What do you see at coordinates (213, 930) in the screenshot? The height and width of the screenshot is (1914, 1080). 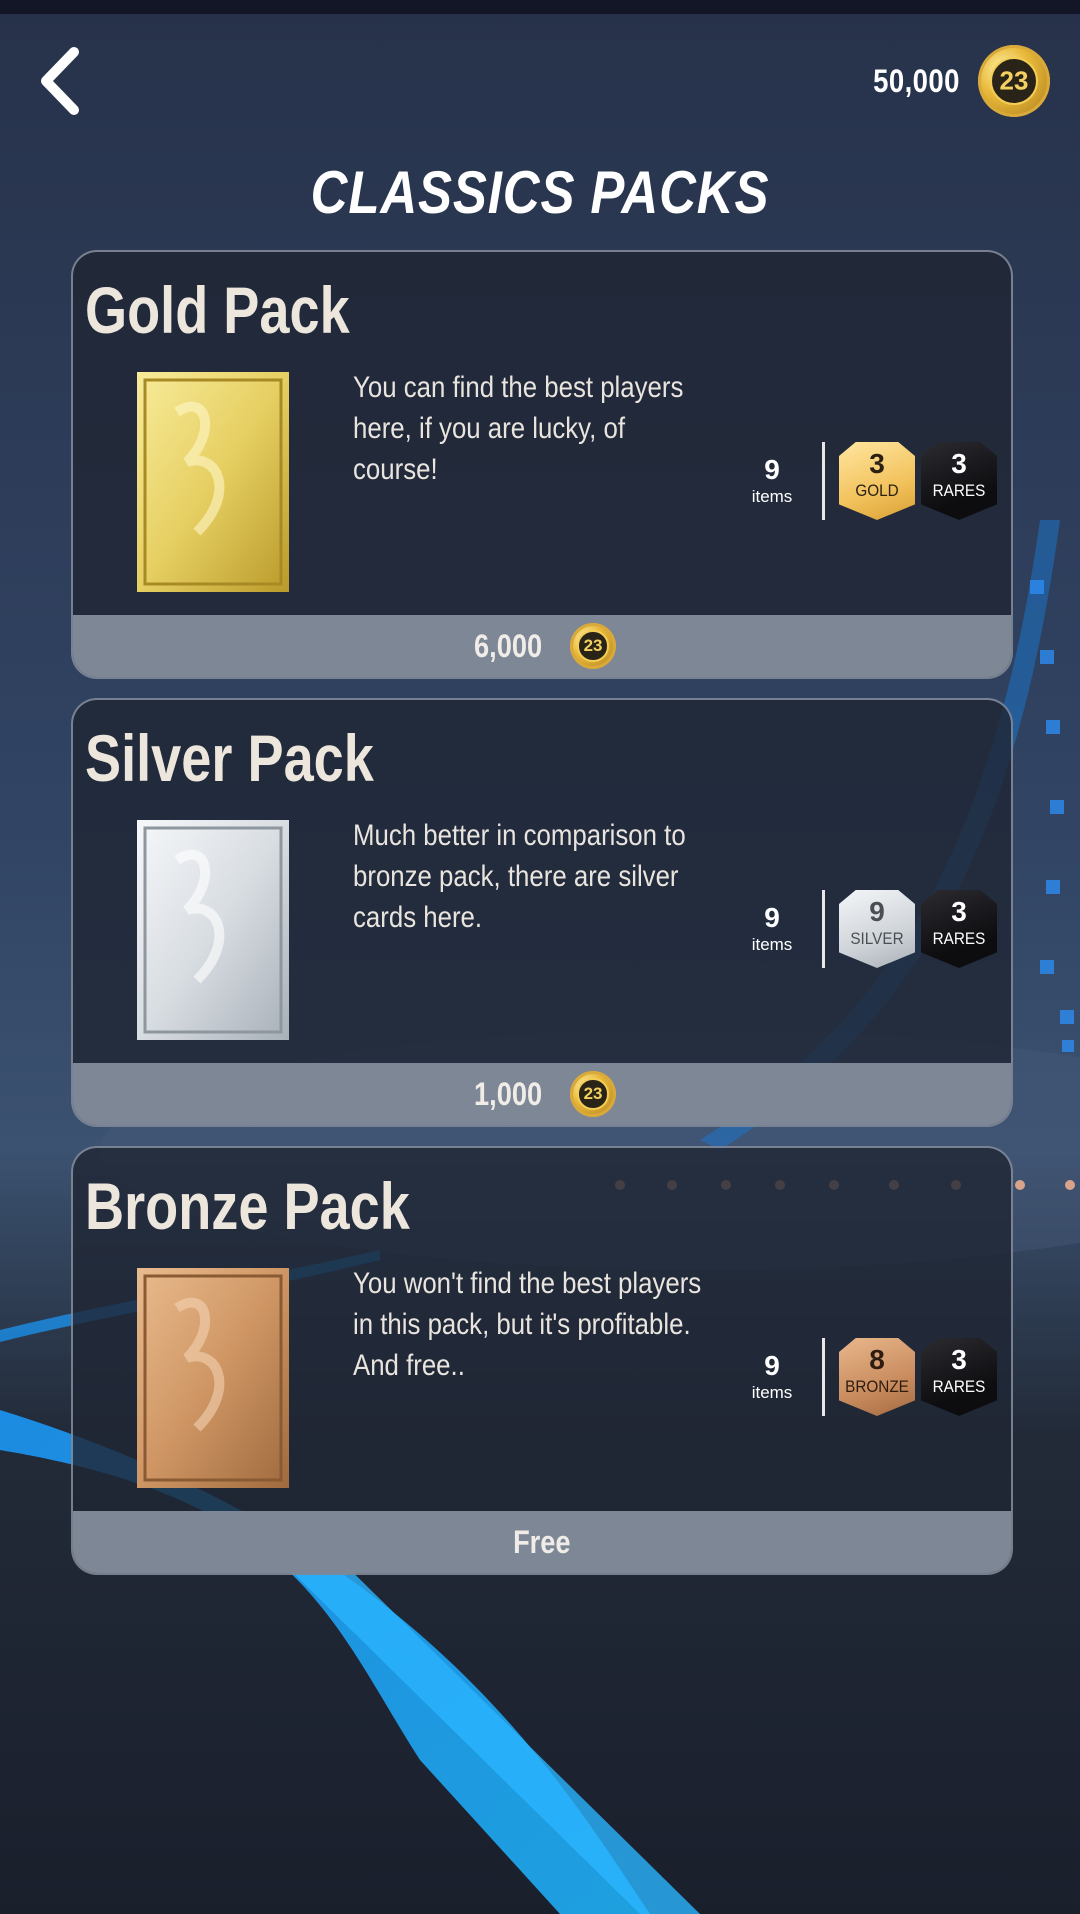 I see `silver-pack-image` at bounding box center [213, 930].